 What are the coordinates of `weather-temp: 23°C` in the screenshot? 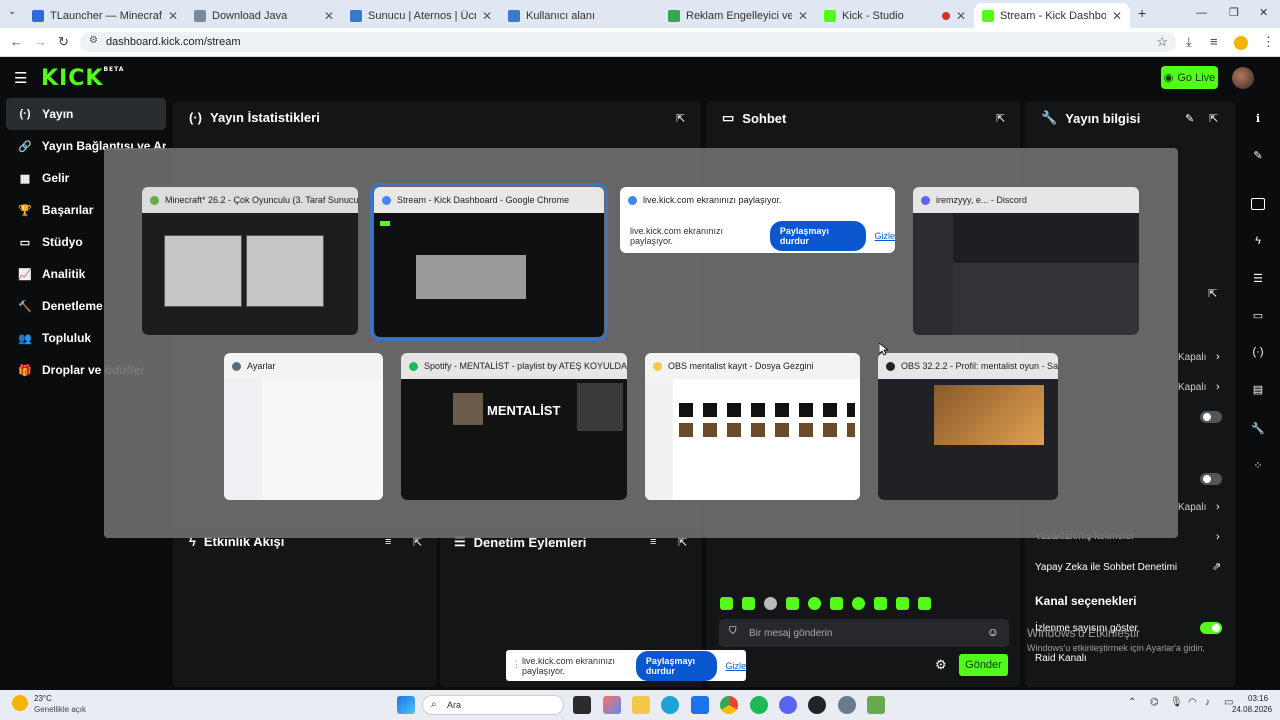 It's located at (43, 698).